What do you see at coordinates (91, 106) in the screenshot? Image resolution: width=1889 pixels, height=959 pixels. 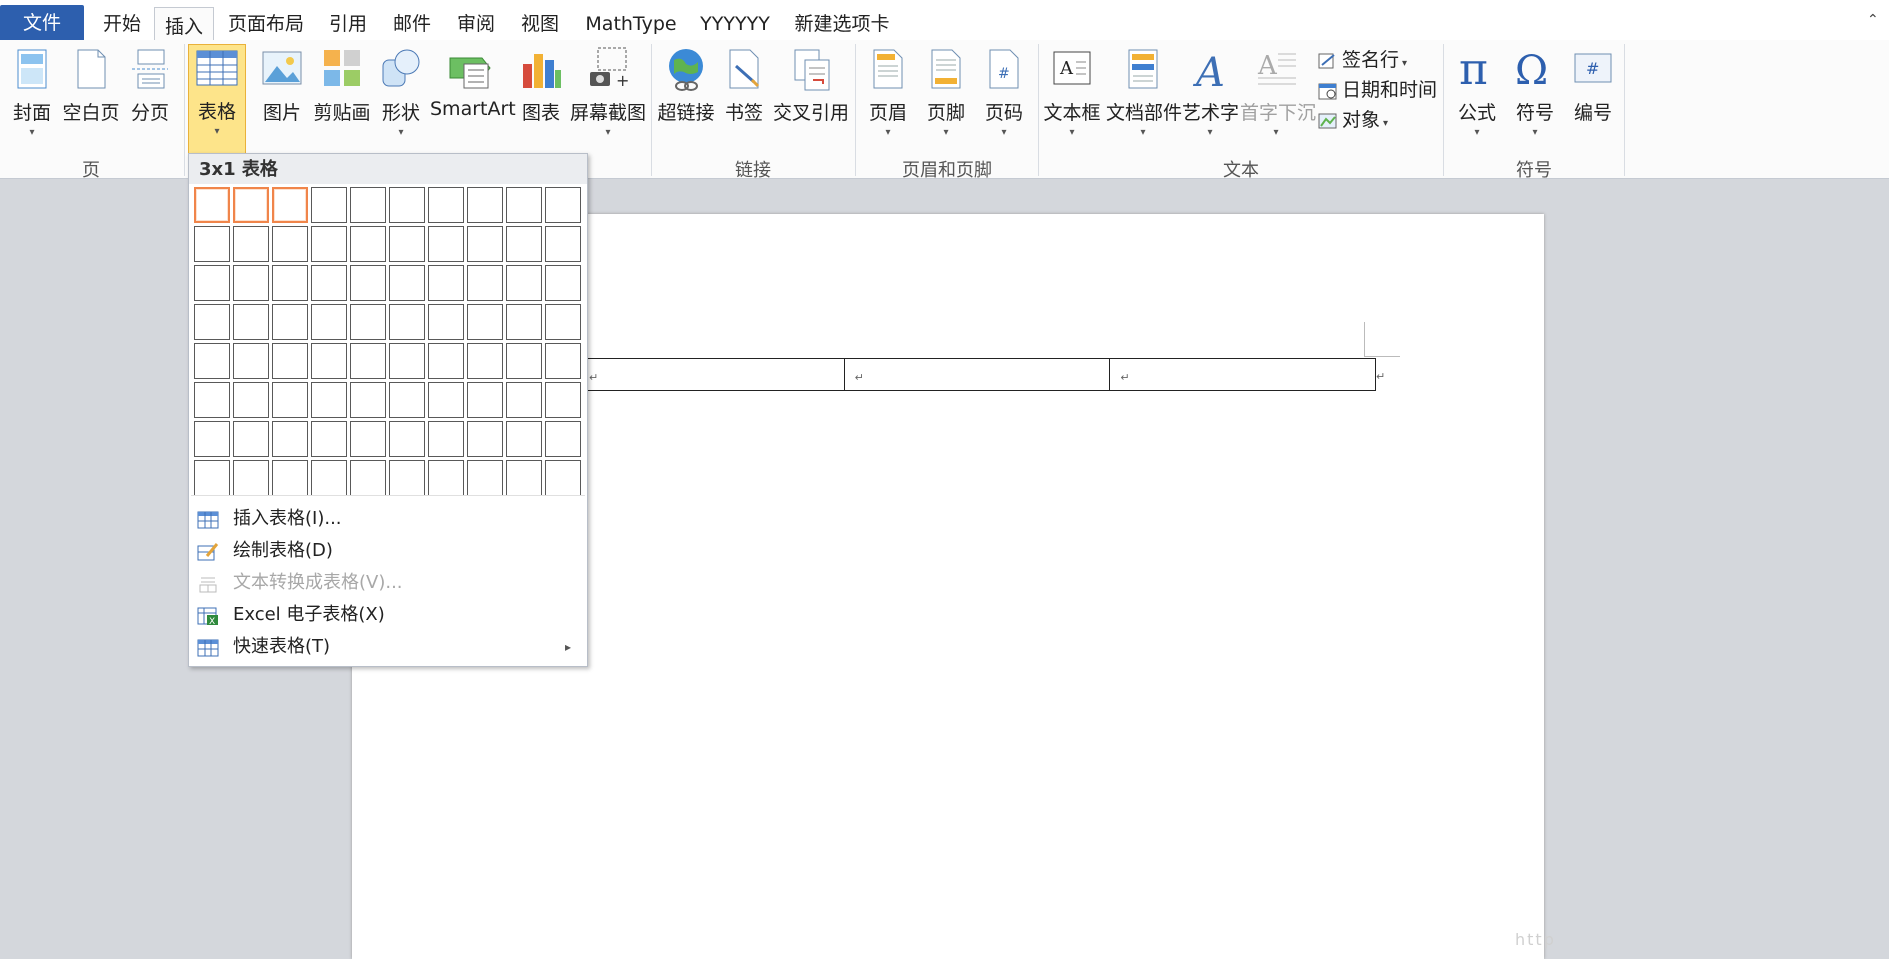 I see `blank-page-button: 空白页` at bounding box center [91, 106].